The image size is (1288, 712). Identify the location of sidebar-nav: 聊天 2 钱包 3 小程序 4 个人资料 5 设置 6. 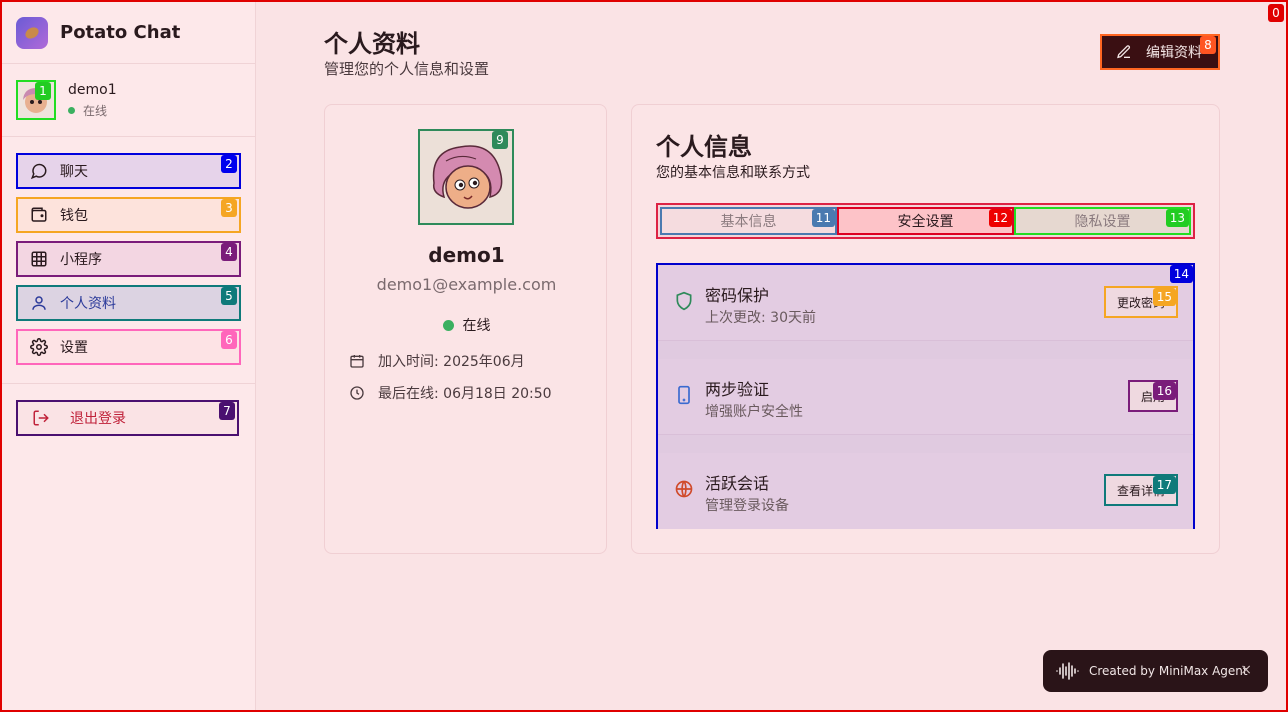
(128, 260).